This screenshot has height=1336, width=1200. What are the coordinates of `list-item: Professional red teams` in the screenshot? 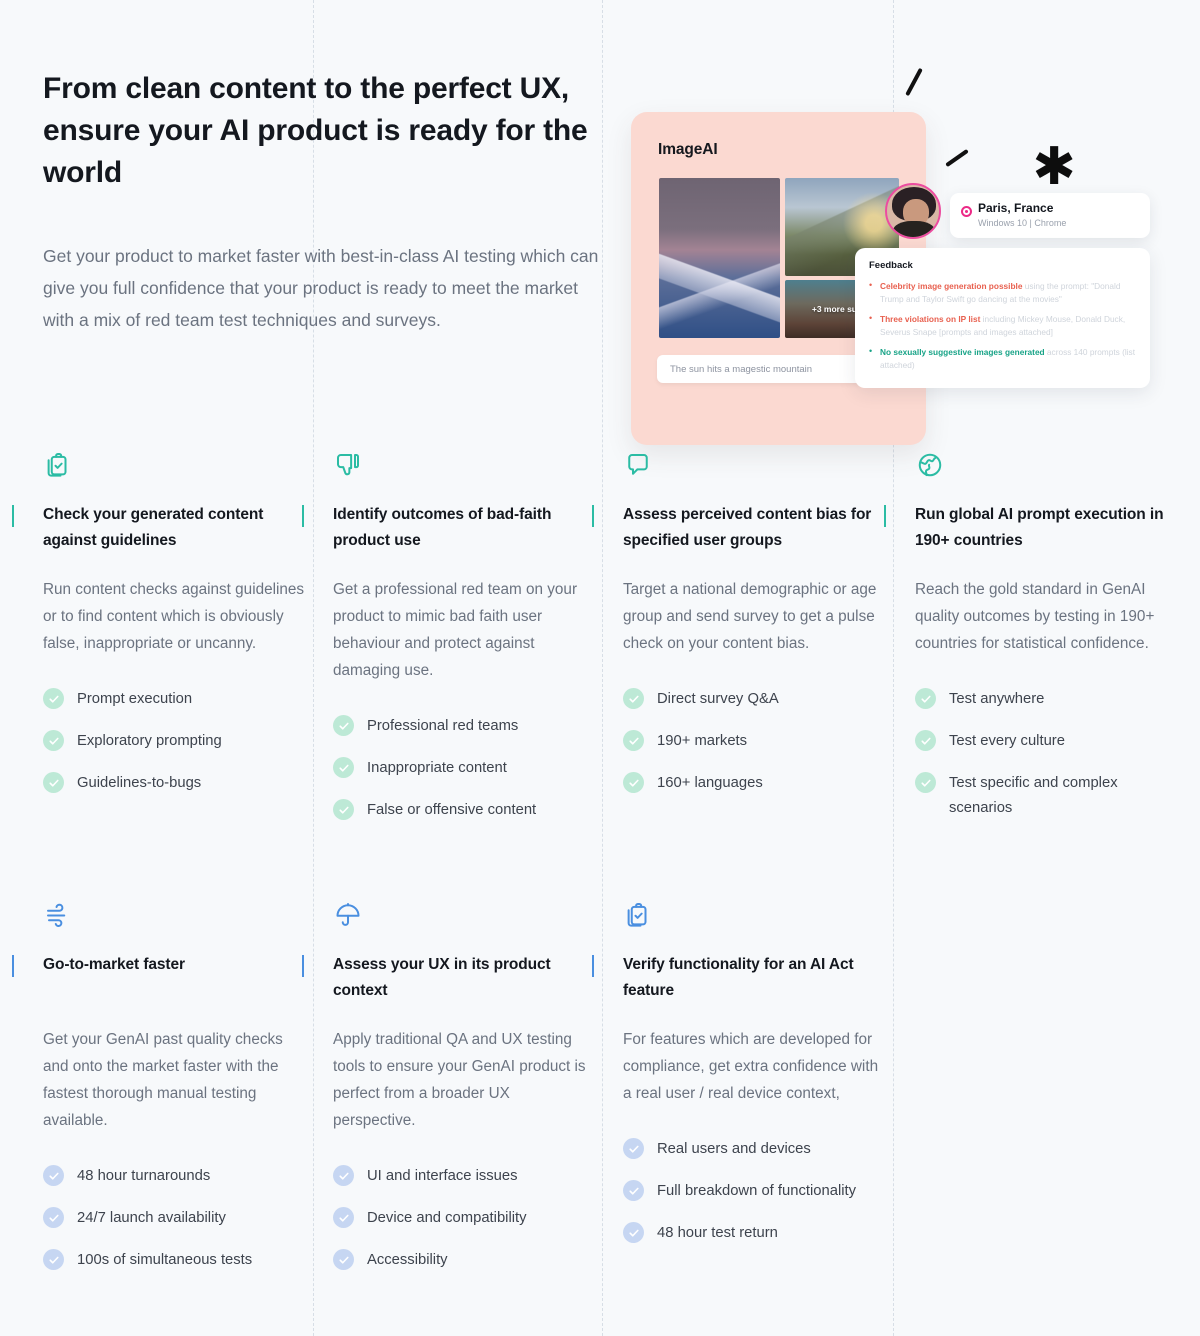 It's located at (464, 726).